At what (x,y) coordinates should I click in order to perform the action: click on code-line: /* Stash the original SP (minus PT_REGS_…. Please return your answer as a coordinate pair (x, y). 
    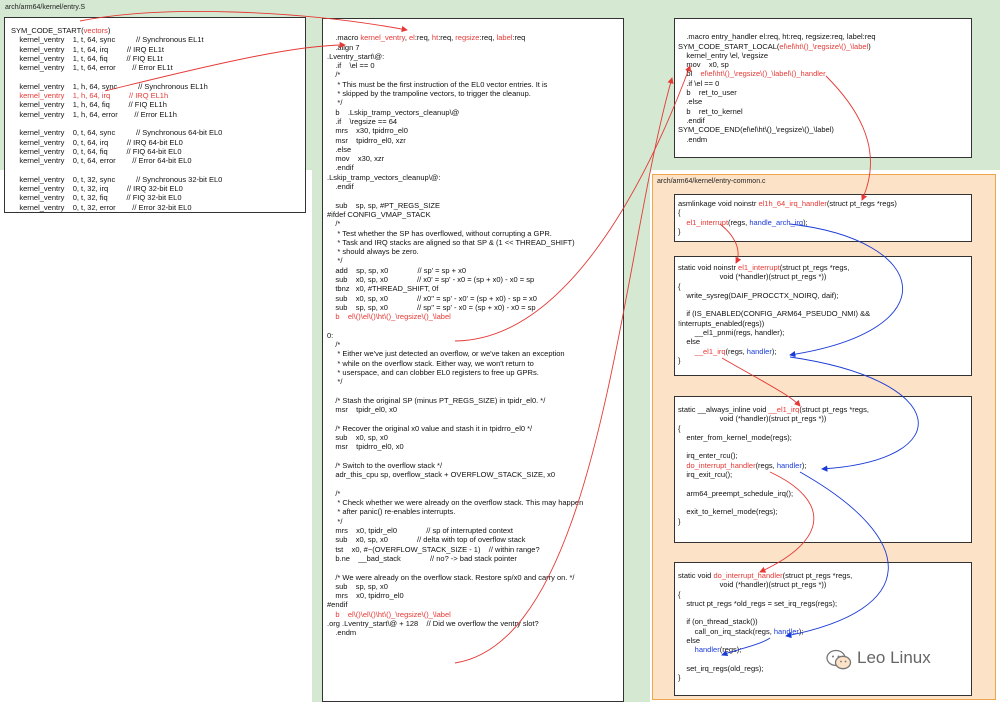
    Looking at the image, I should click on (436, 400).